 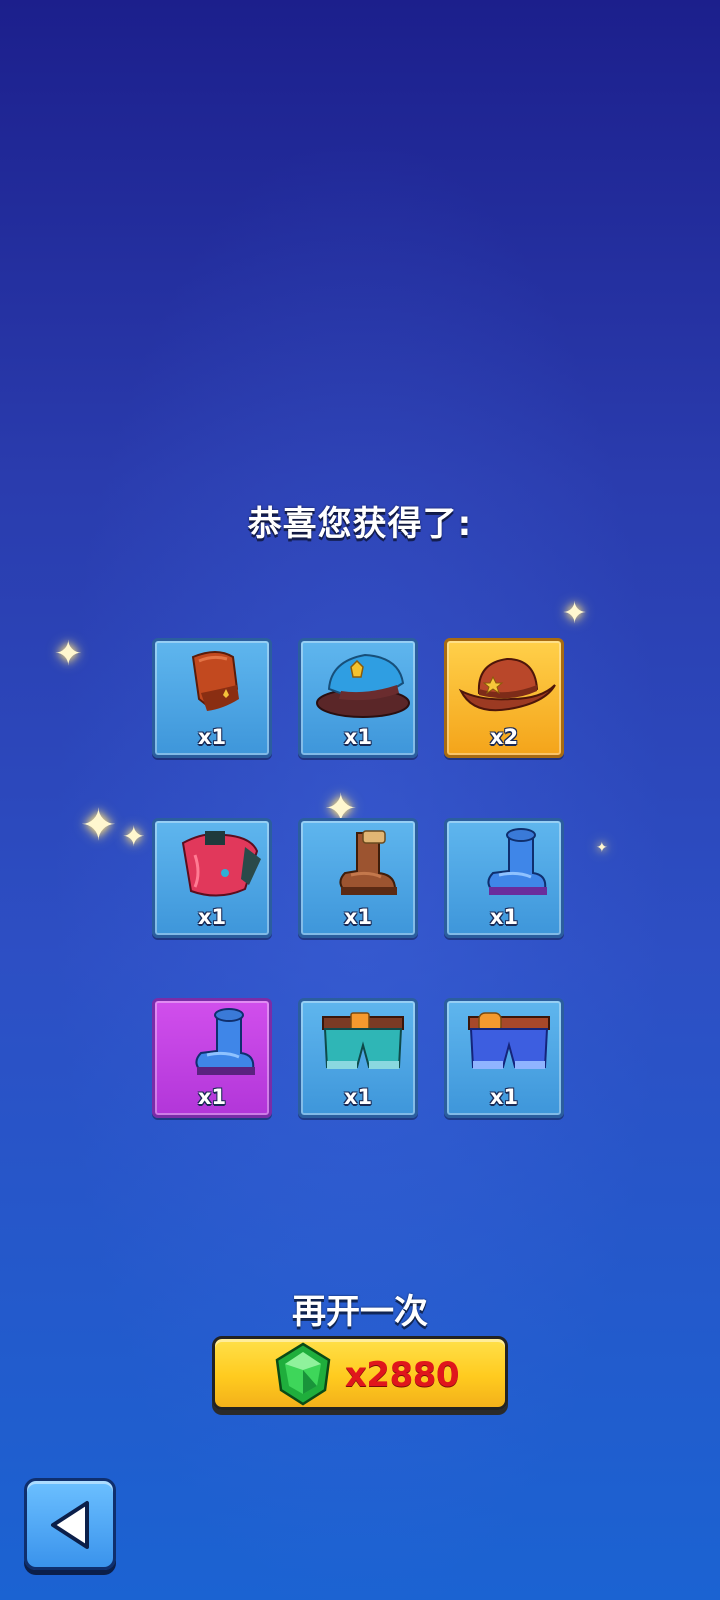 I want to click on reward-item: x2, so click(x=504, y=698).